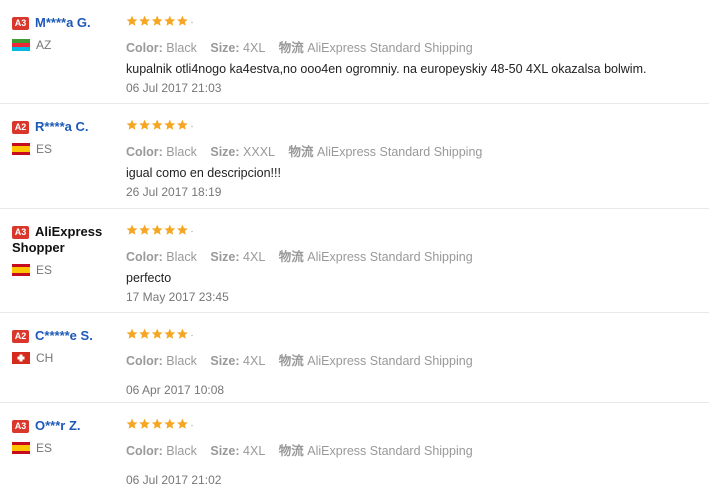  Describe the element at coordinates (174, 88) in the screenshot. I see `review-date: 06 Jul 2017 21:03` at that location.